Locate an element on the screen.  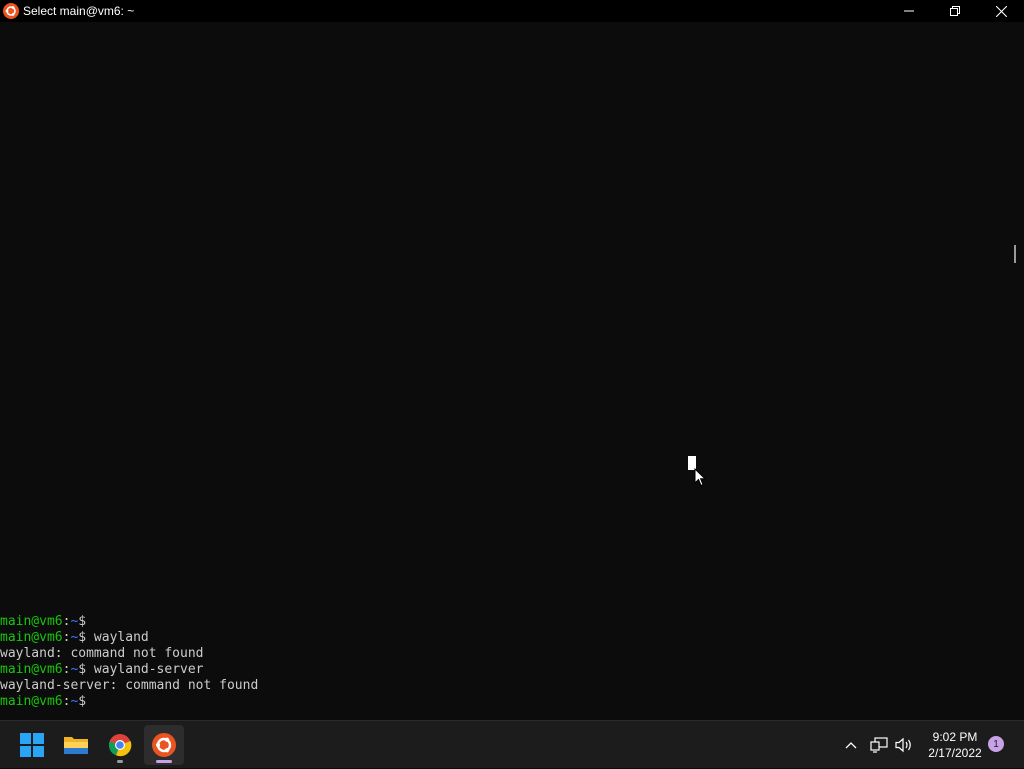
chrome-icon is located at coordinates (120, 745).